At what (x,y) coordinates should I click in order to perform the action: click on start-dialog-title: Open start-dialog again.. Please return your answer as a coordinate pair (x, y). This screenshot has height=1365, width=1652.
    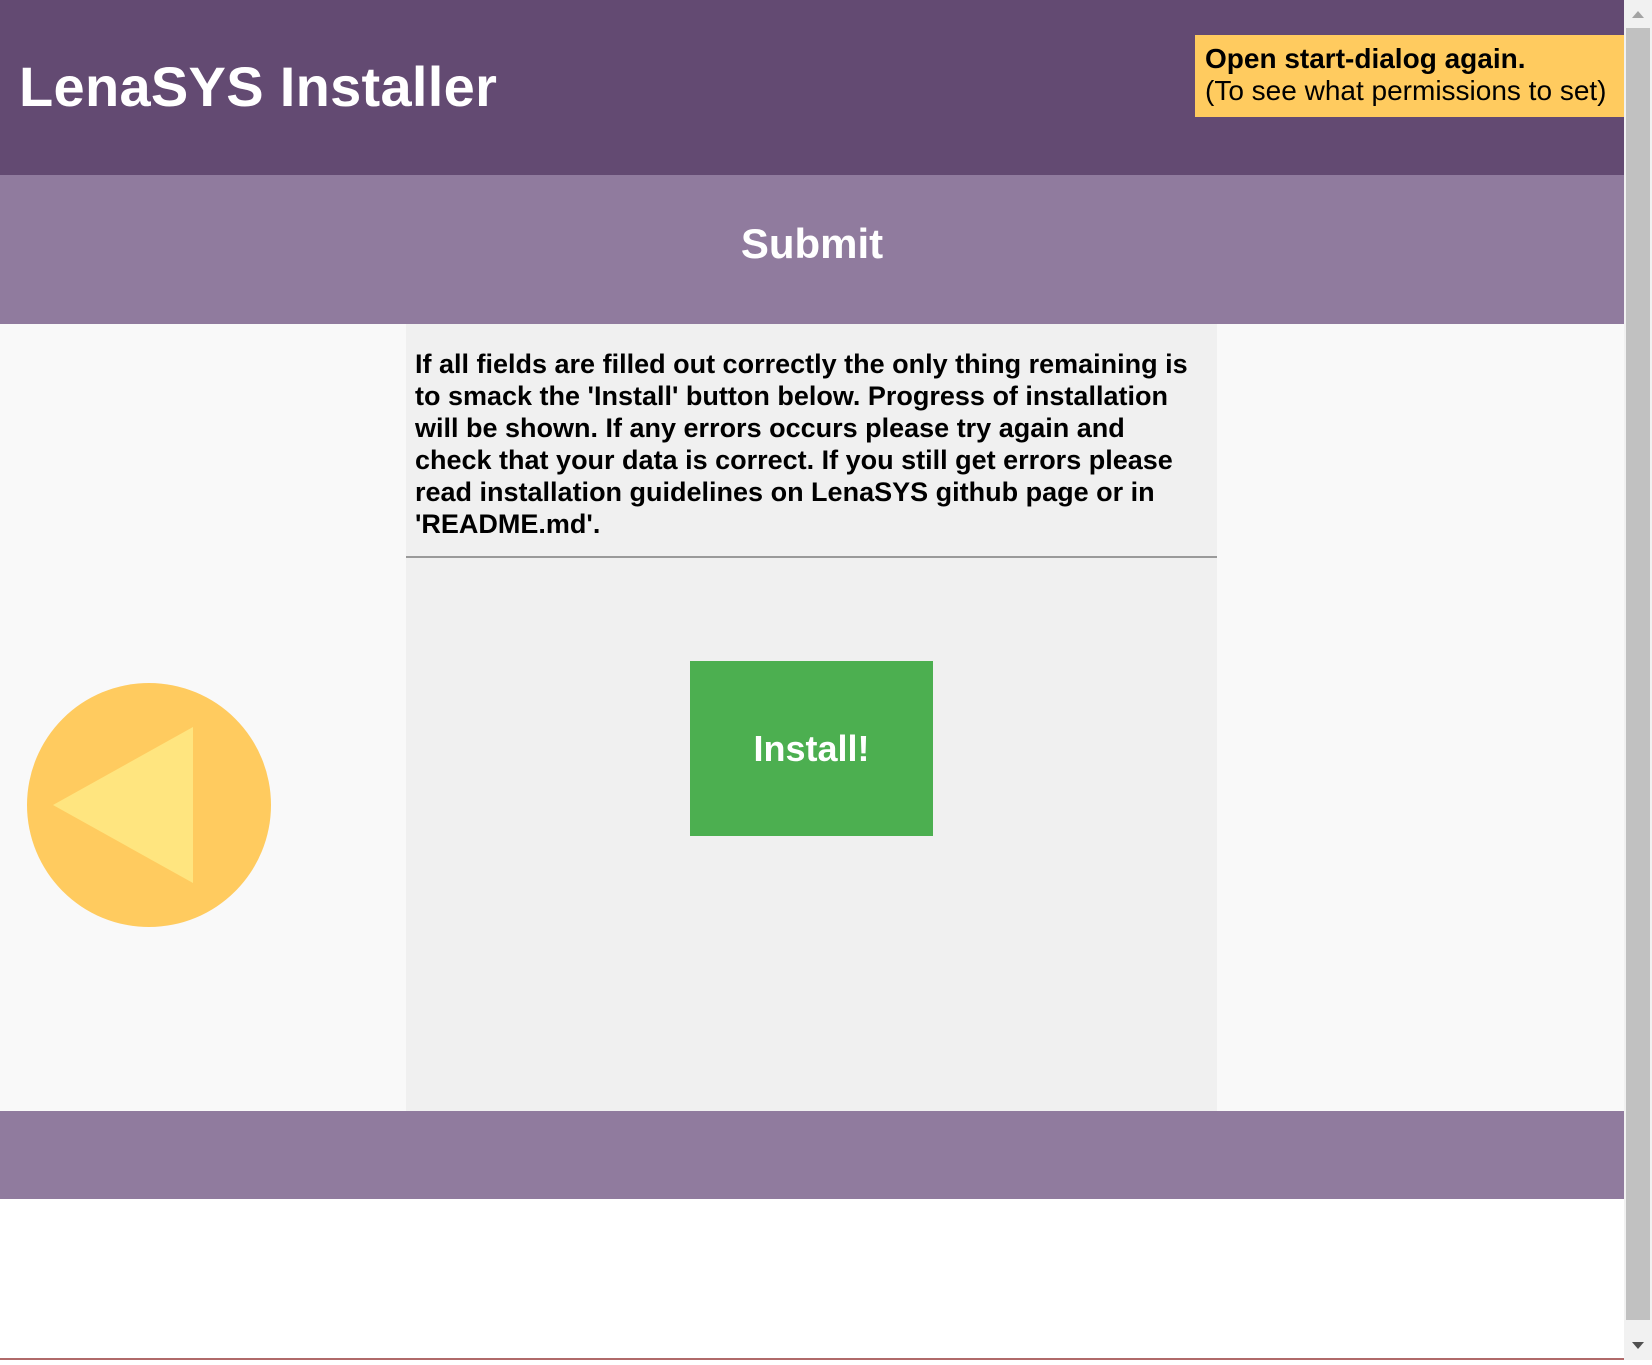
    Looking at the image, I should click on (1365, 58).